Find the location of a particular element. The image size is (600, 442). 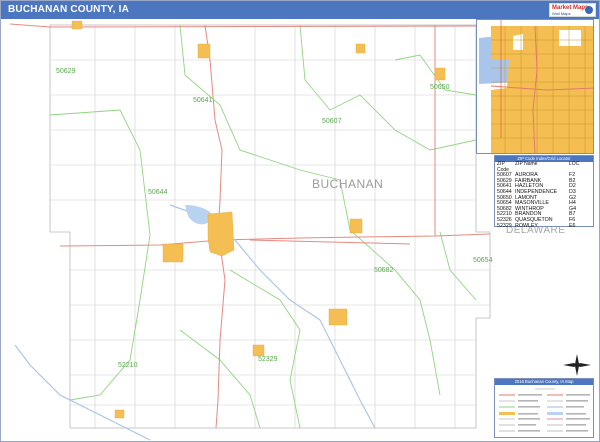

map-legend: 2016 Buchanan County, IA Map is located at coordinates (544, 408).